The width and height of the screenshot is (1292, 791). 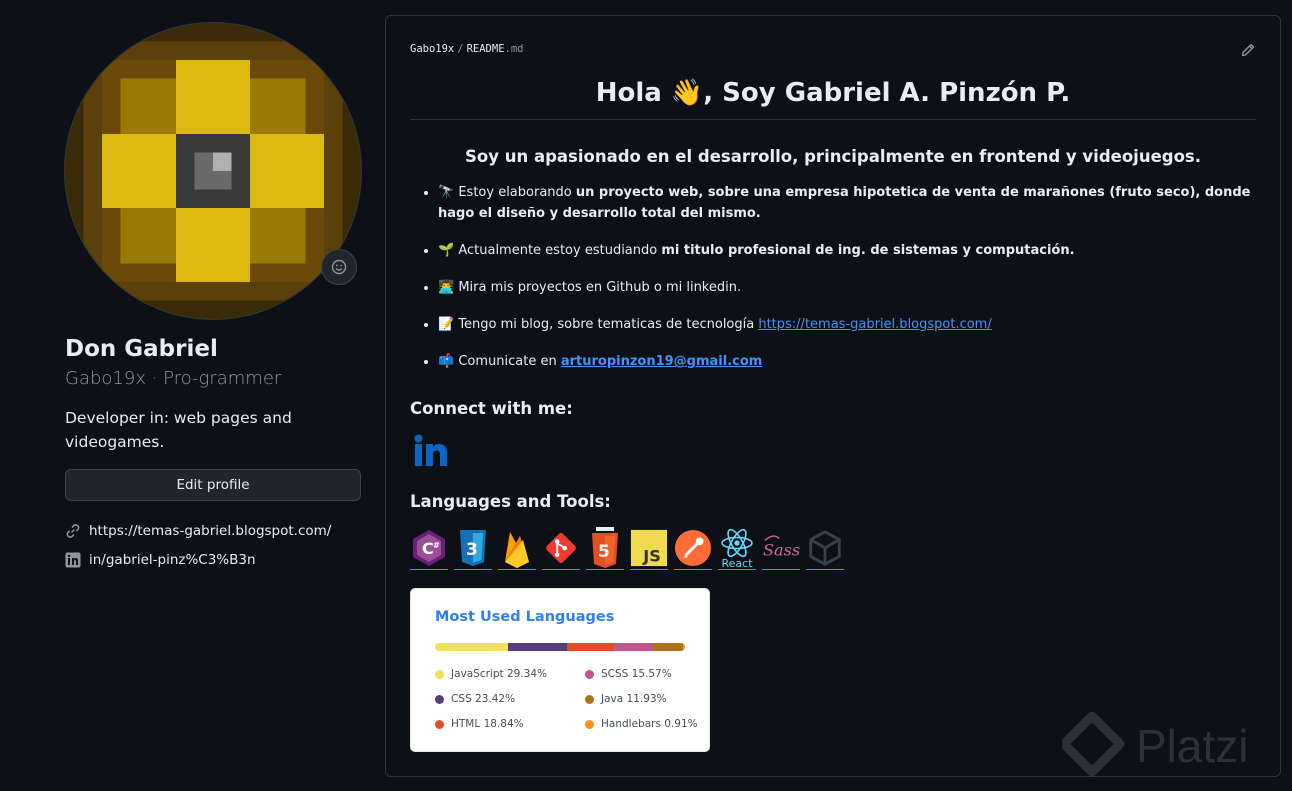 I want to click on svg-text: Sass, so click(x=781, y=550).